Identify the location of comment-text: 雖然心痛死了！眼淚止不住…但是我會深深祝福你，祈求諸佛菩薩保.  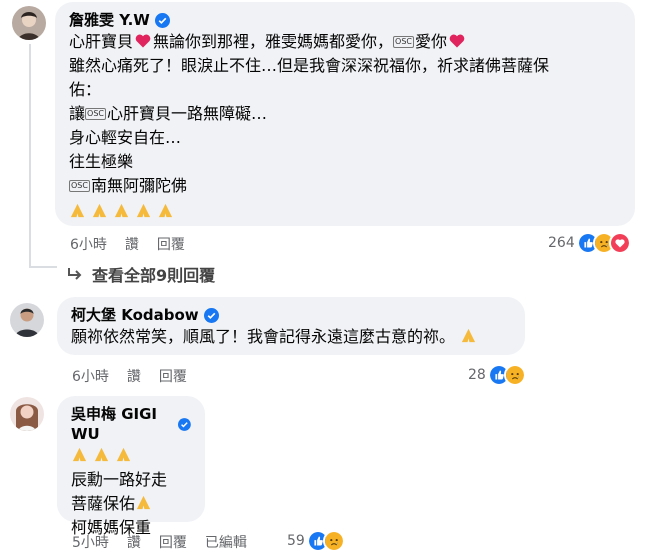
(309, 65).